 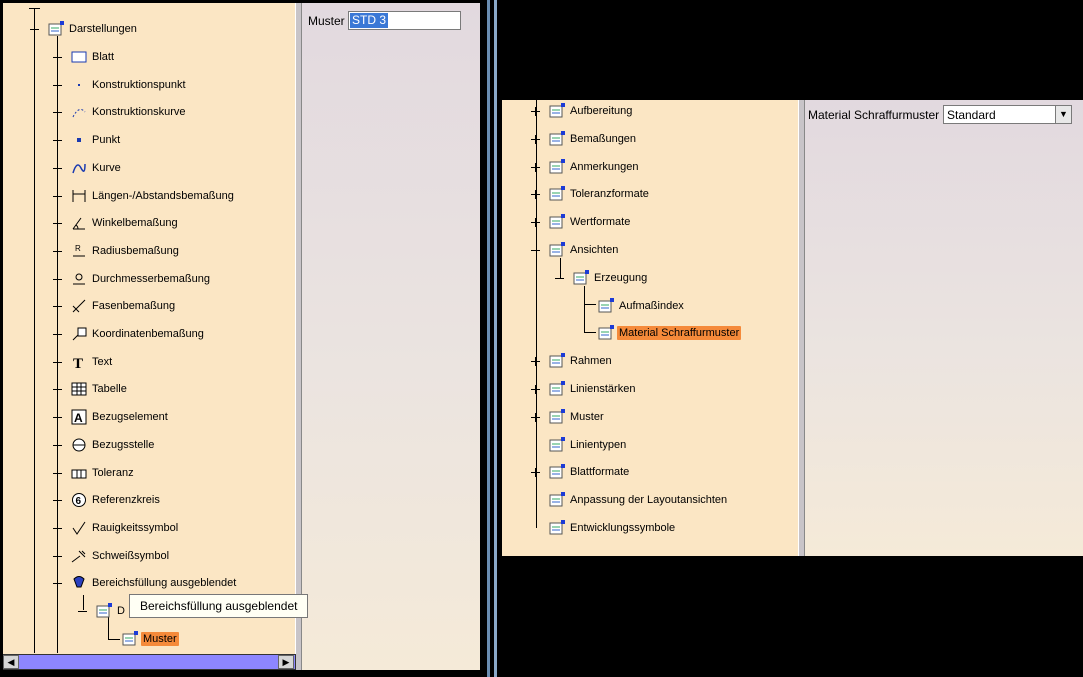 I want to click on tree-node-blatt: Blatt, so click(x=84, y=57).